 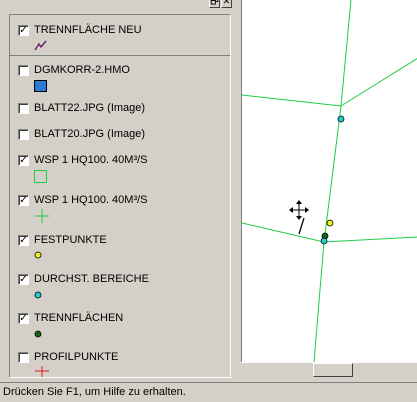 I want to click on darkgreen-dot-icon, so click(x=38, y=334).